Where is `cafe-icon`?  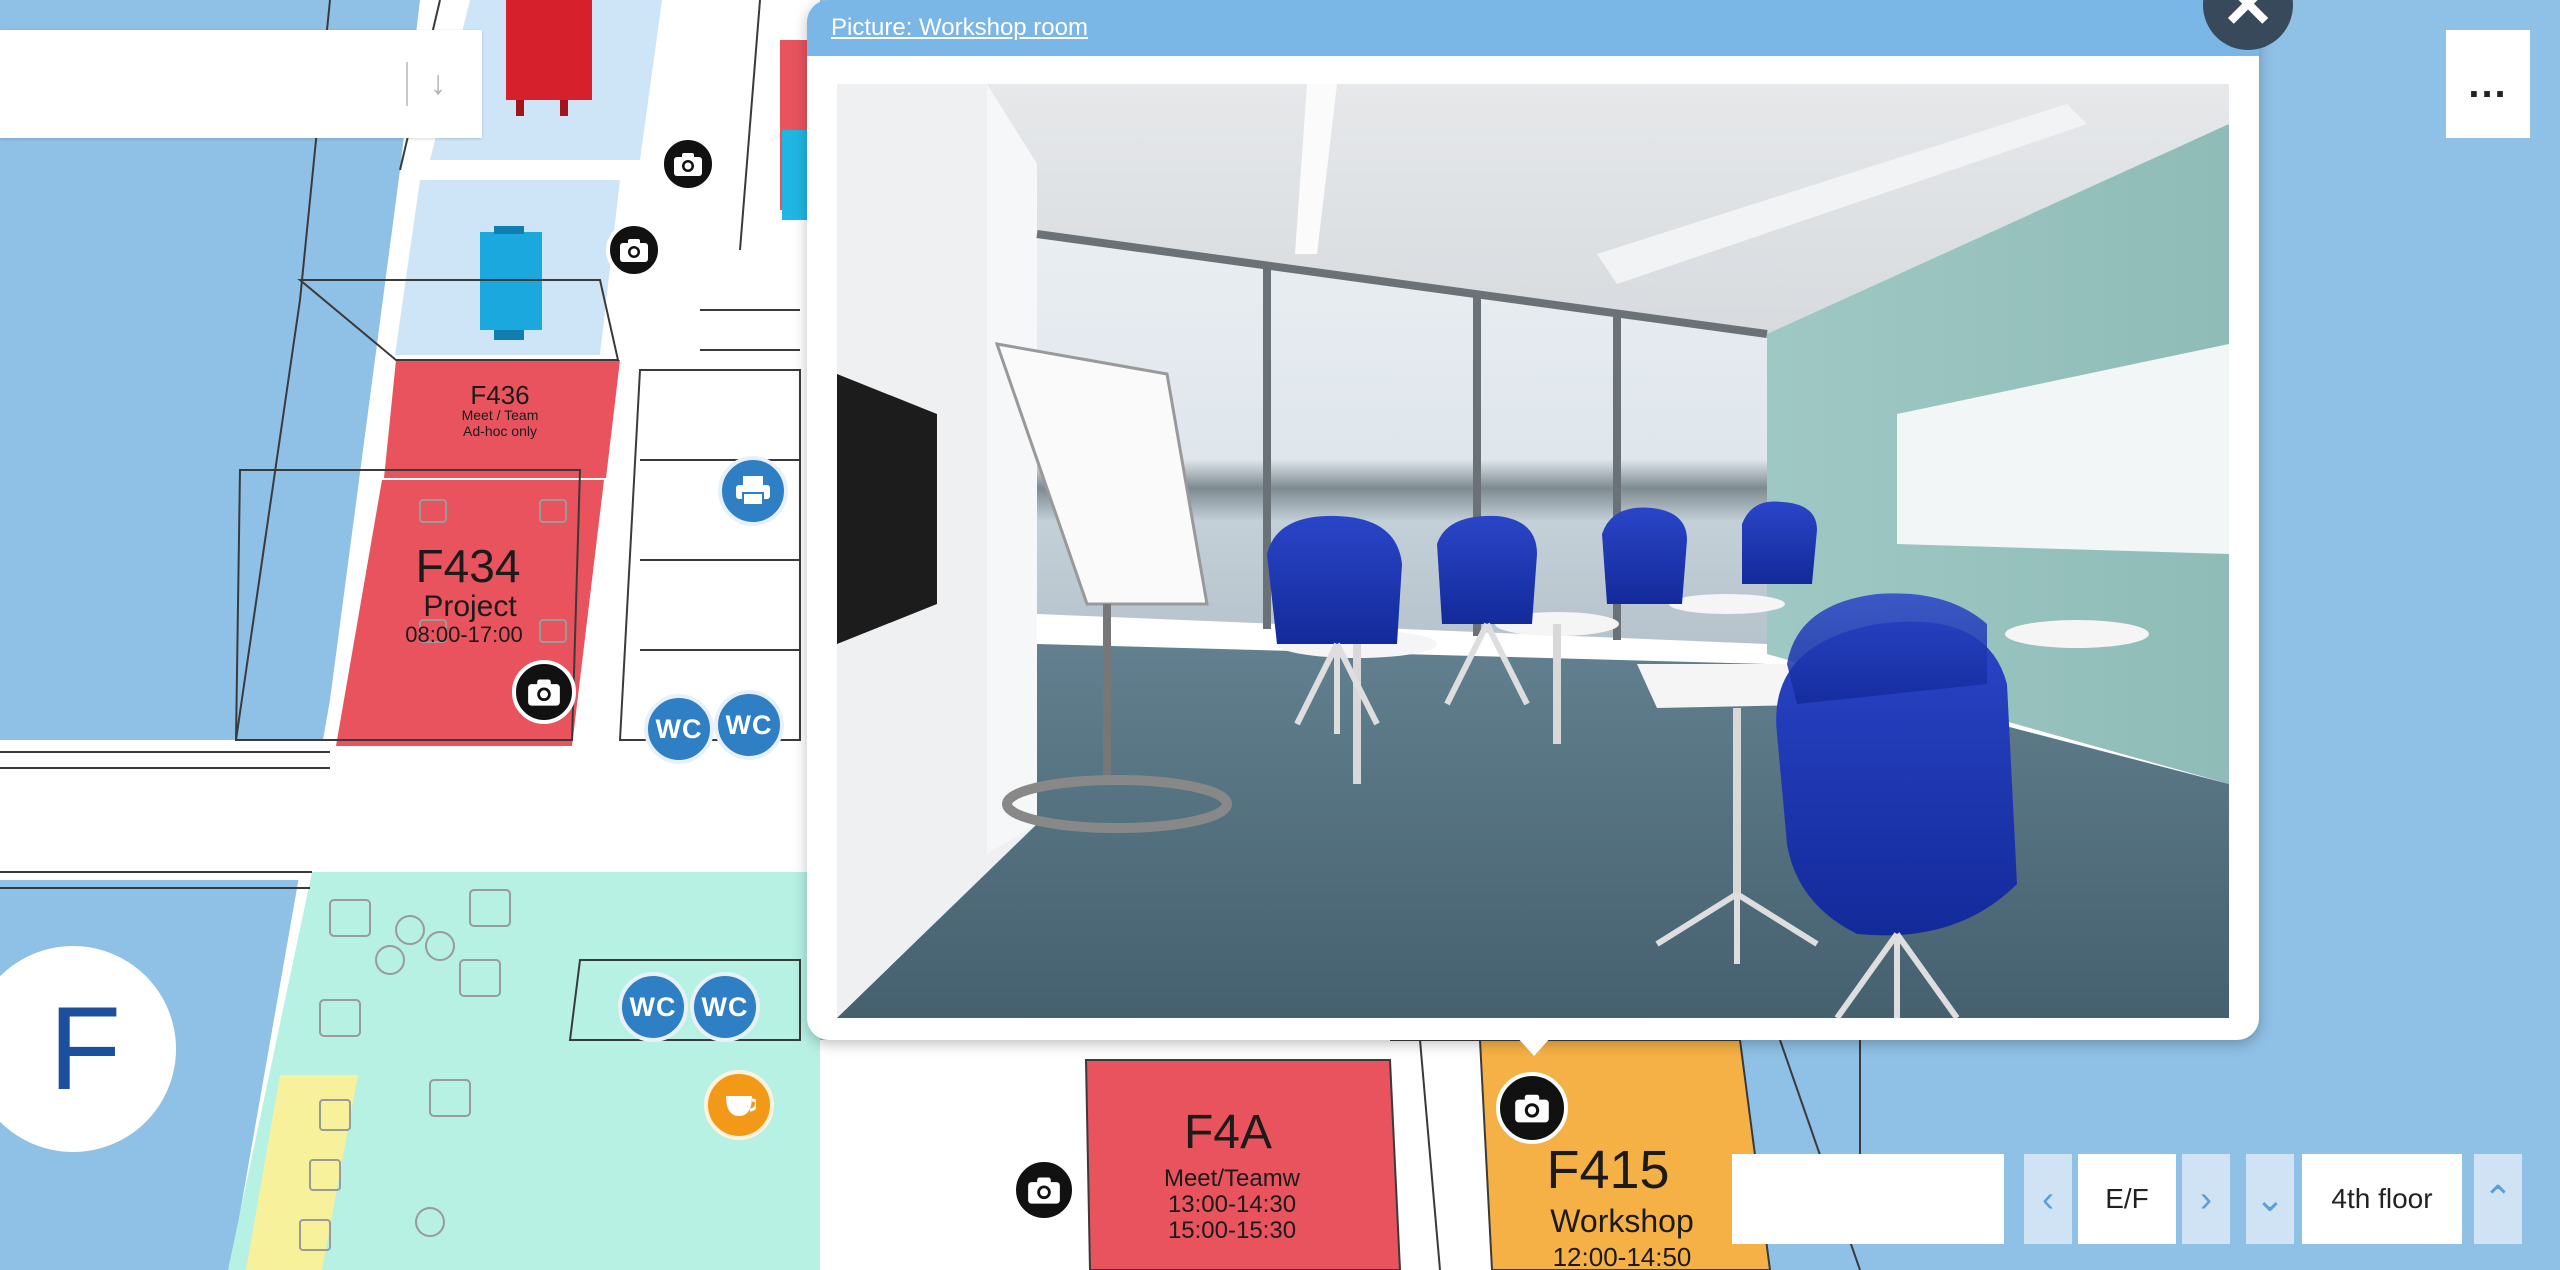
cafe-icon is located at coordinates (739, 1105).